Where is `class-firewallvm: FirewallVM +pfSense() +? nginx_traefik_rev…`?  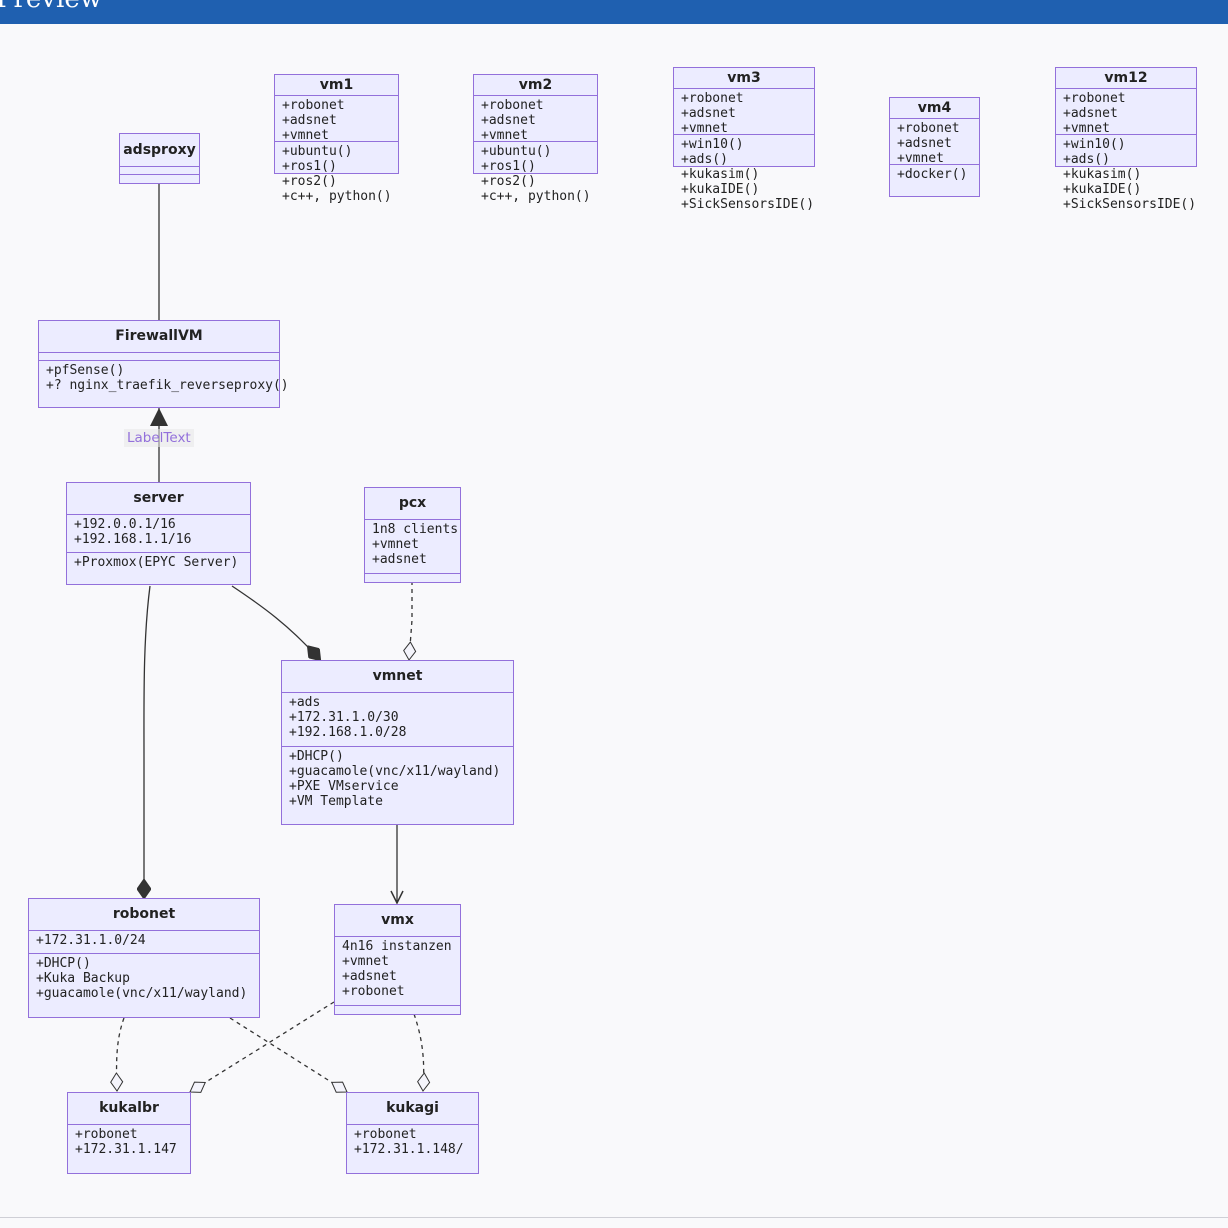 class-firewallvm: FirewallVM +pfSense() +? nginx_traefik_rev… is located at coordinates (163, 364).